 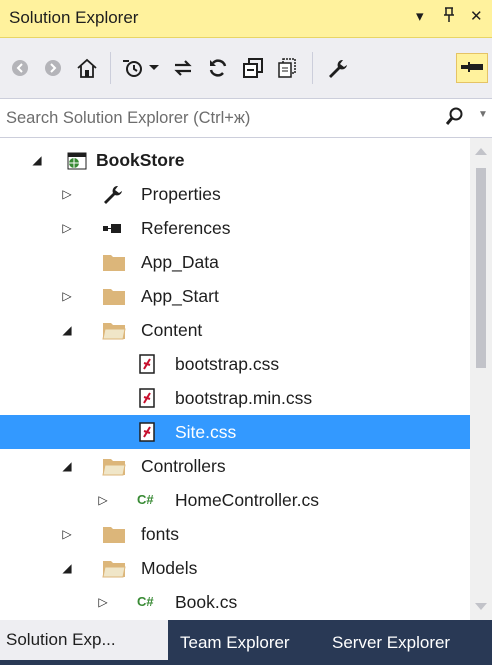 I want to click on window-position-dropdown-icon: ▾, so click(x=420, y=17).